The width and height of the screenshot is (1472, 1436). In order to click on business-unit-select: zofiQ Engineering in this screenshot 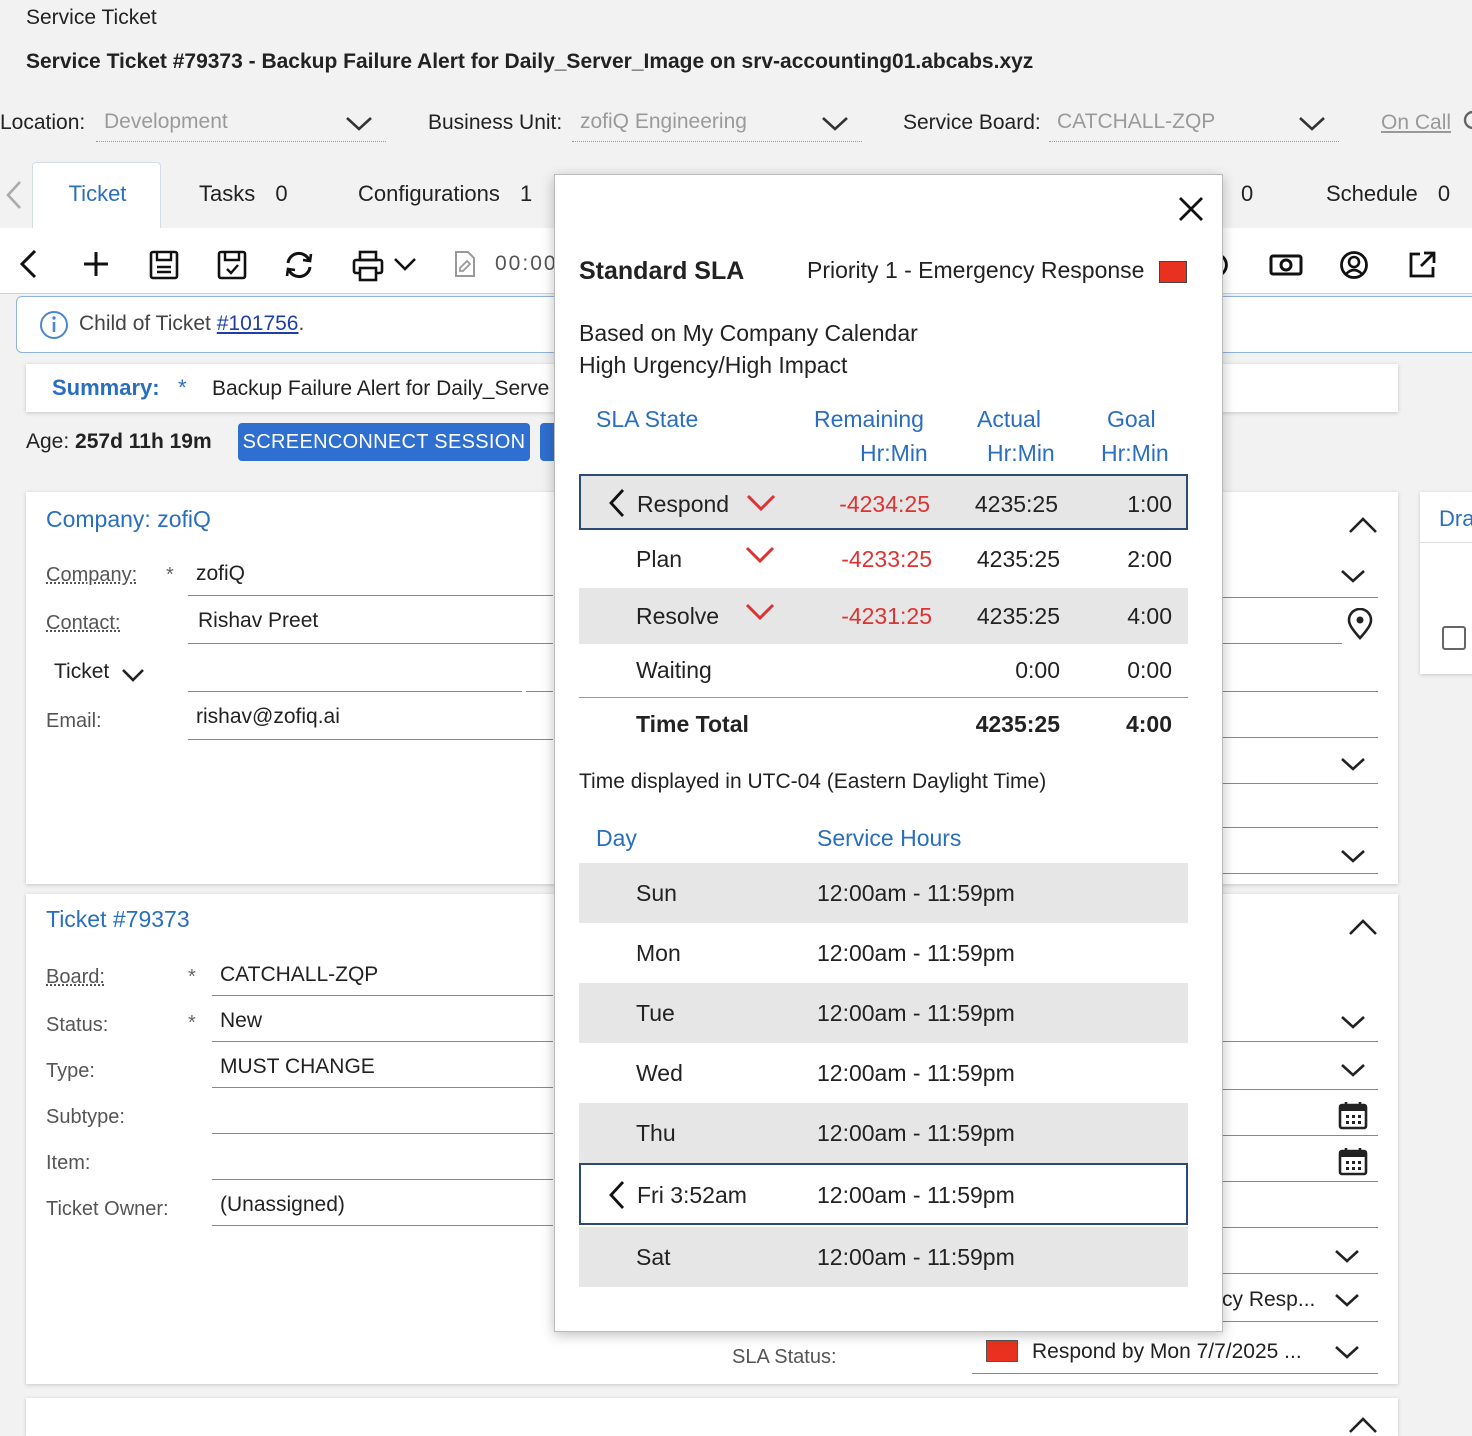, I will do `click(717, 124)`.